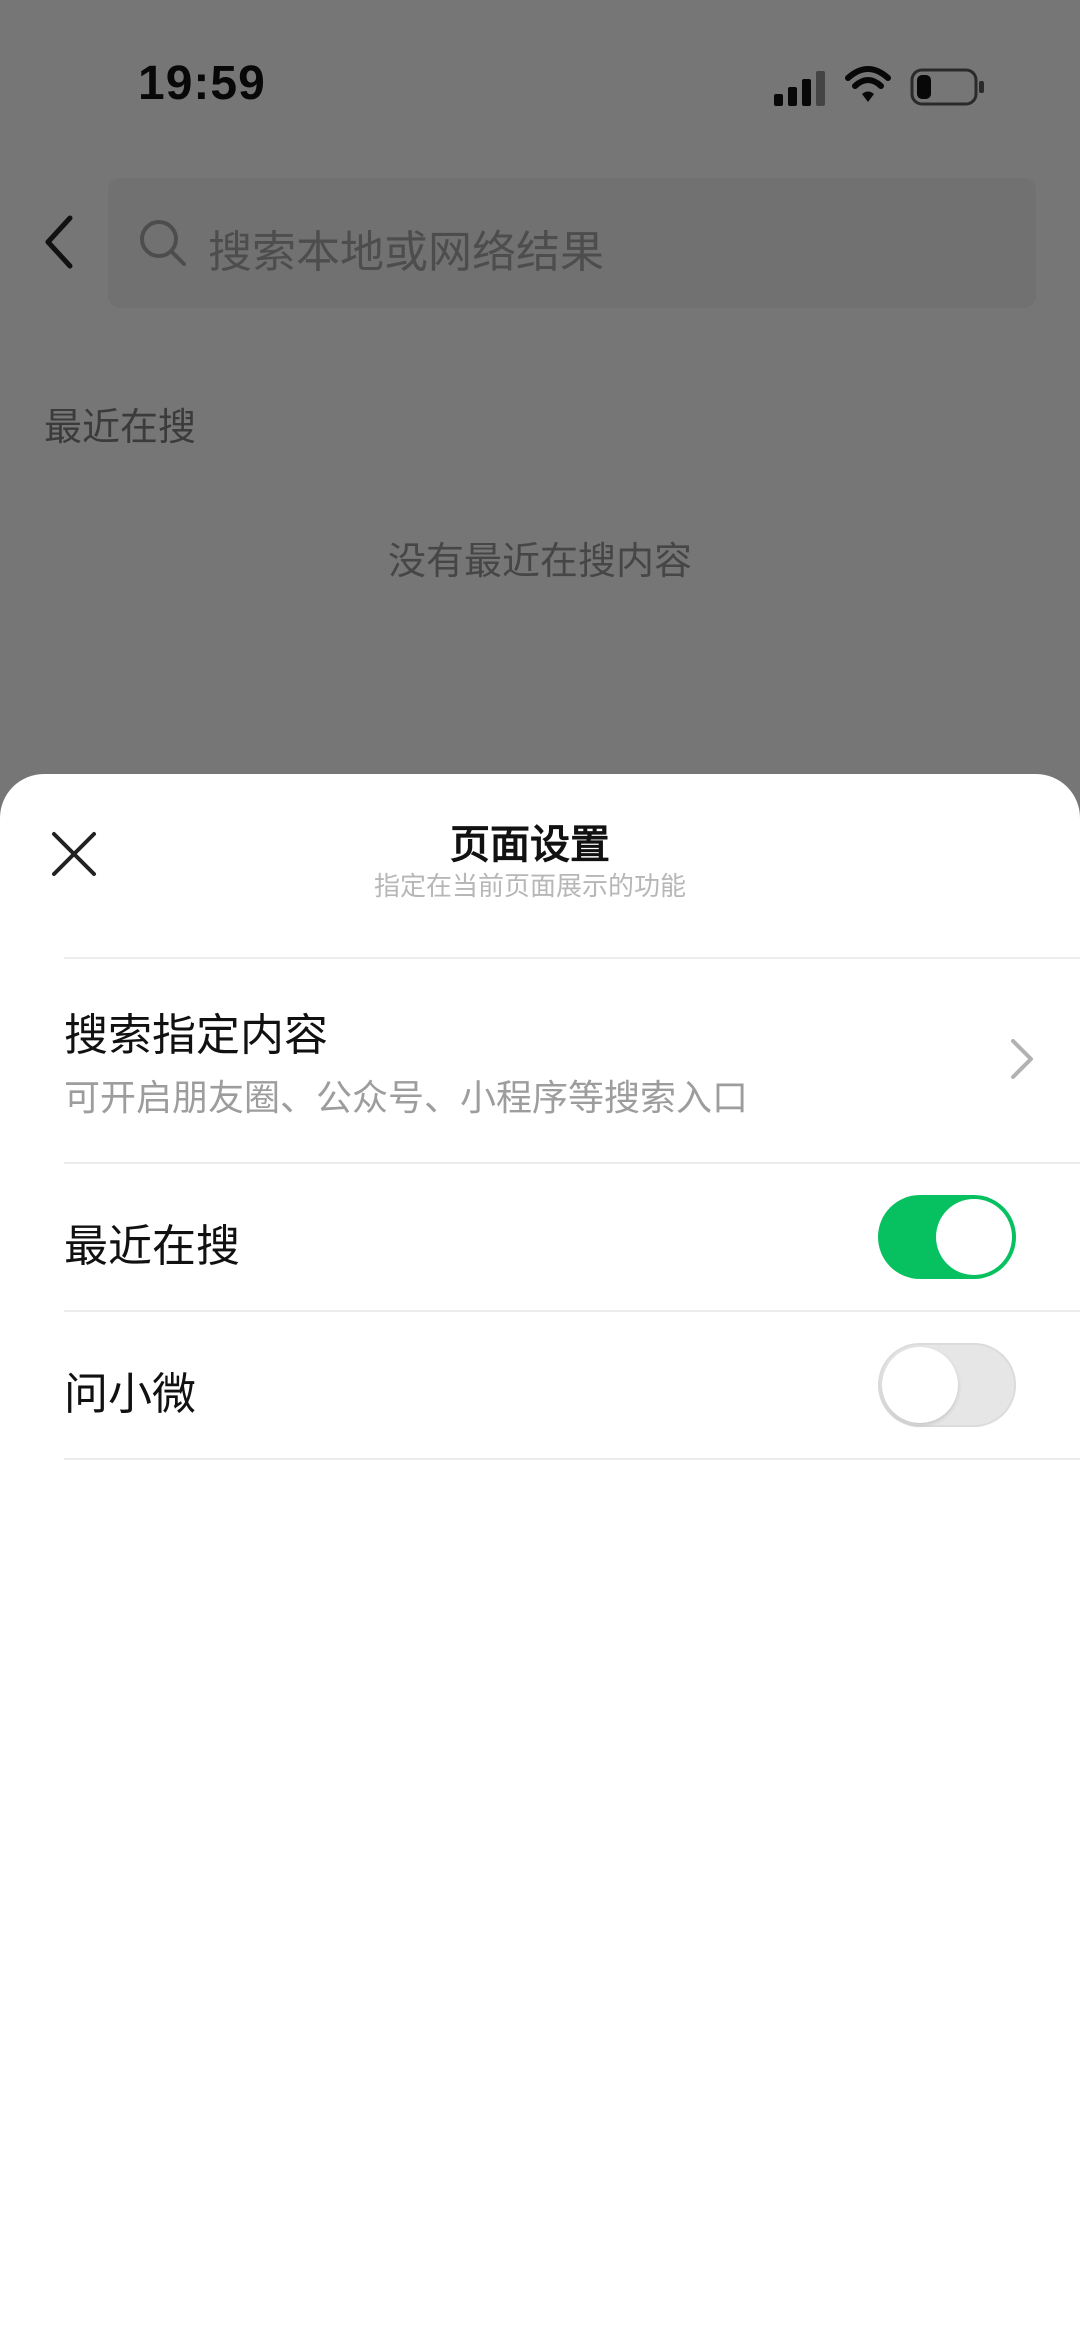 This screenshot has width=1080, height=2348. I want to click on ask-xiaowei-row: 问小微, so click(540, 1385).